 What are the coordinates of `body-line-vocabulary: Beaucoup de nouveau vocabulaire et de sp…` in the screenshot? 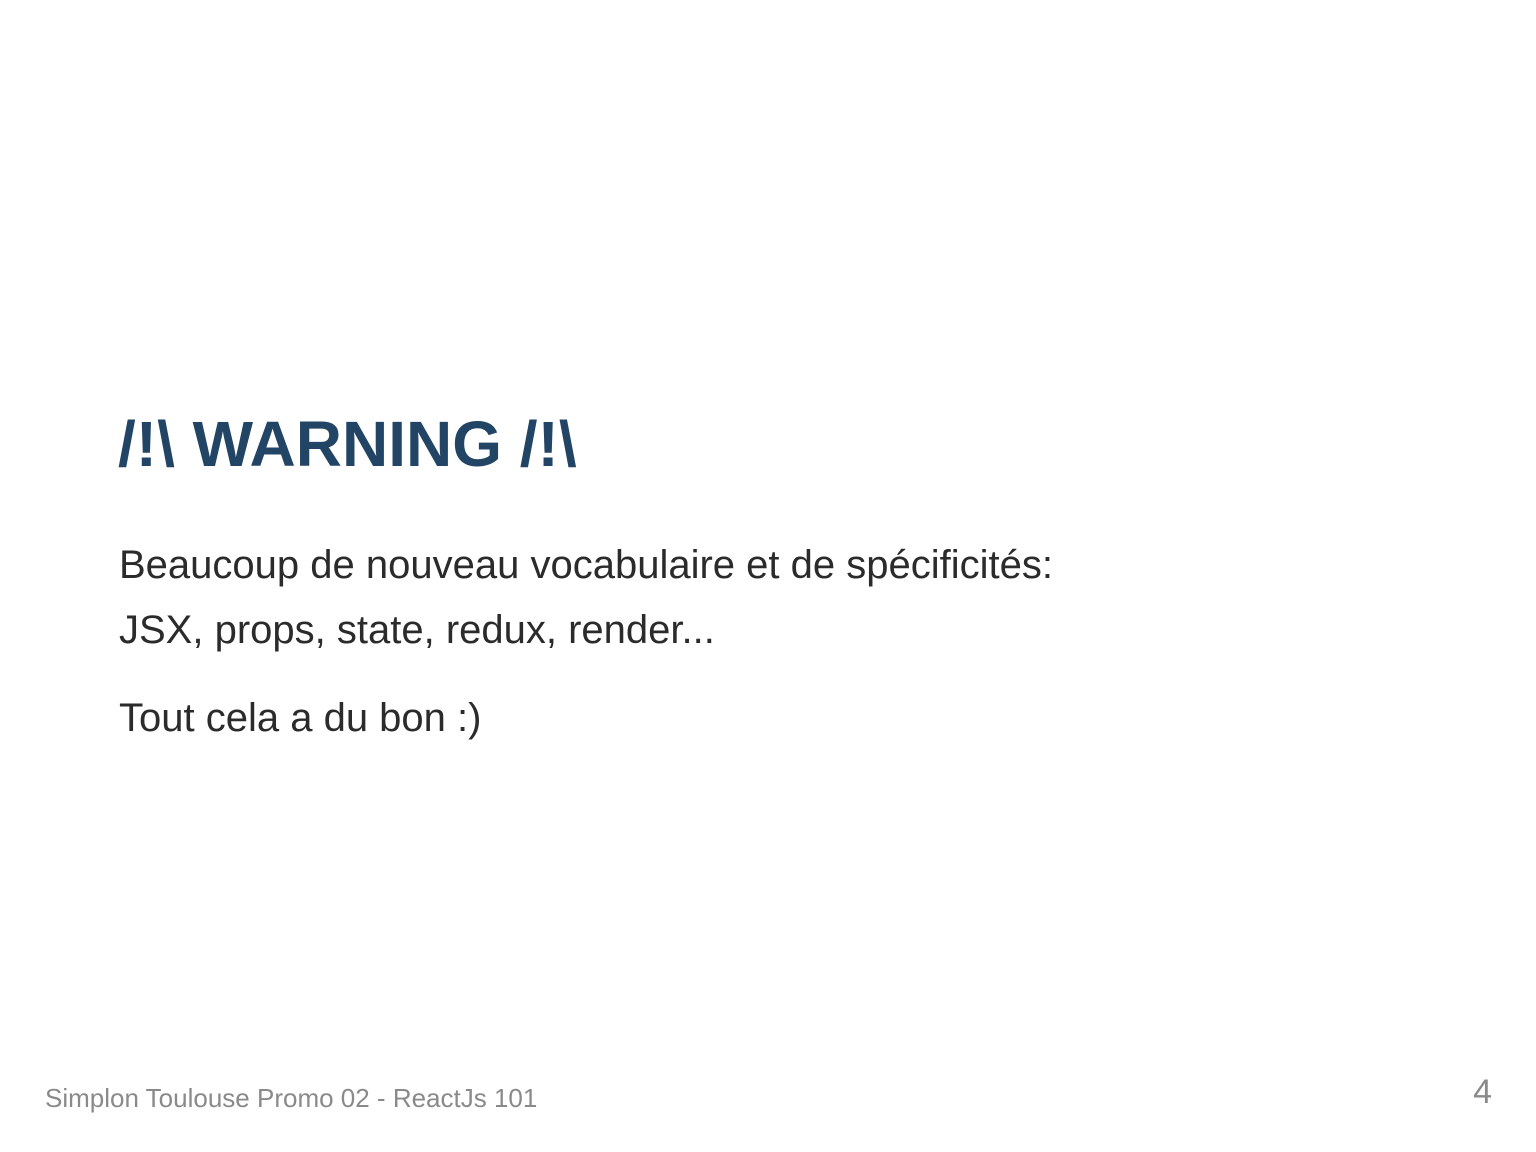 It's located at (586, 565).